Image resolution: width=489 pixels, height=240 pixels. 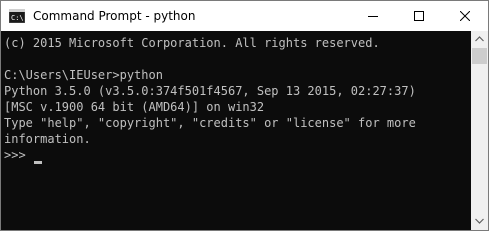 I want to click on scroll-down-arrow-icon, so click(x=479, y=221).